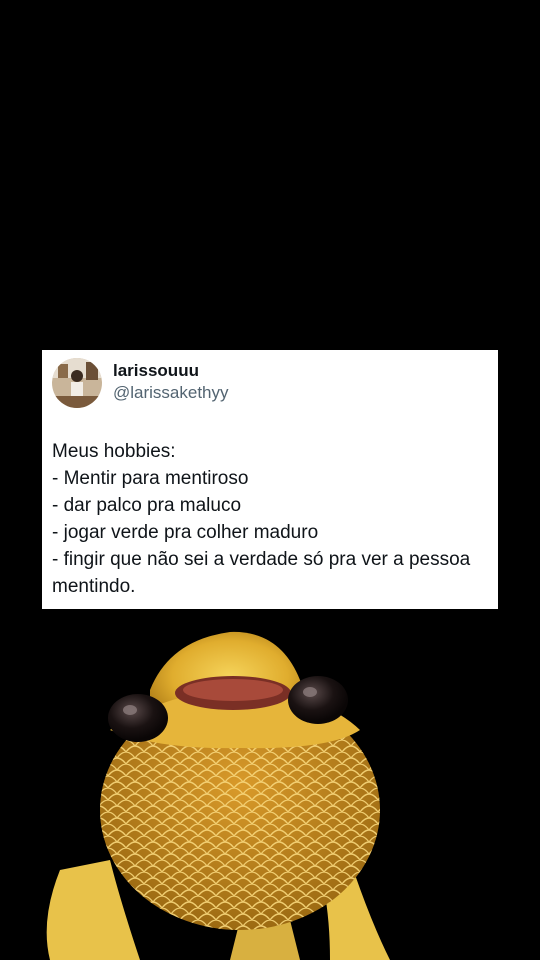 Image resolution: width=540 pixels, height=960 pixels. Describe the element at coordinates (114, 451) in the screenshot. I see `tweet-line: Meus hobbies:` at that location.